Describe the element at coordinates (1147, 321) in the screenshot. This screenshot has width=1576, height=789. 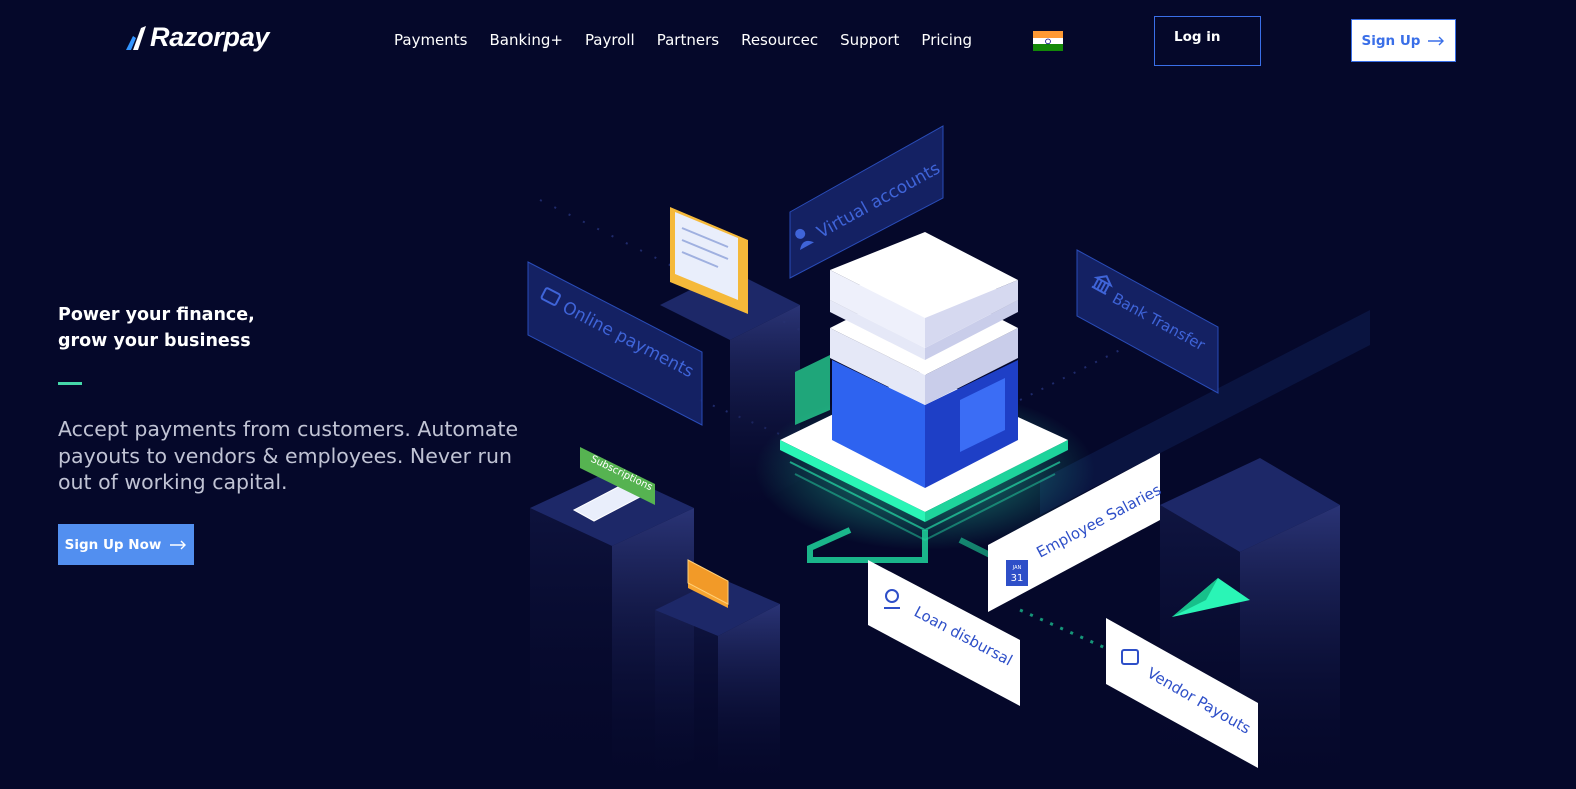
I see `bank-transfer-panel: Bank Transfer` at that location.